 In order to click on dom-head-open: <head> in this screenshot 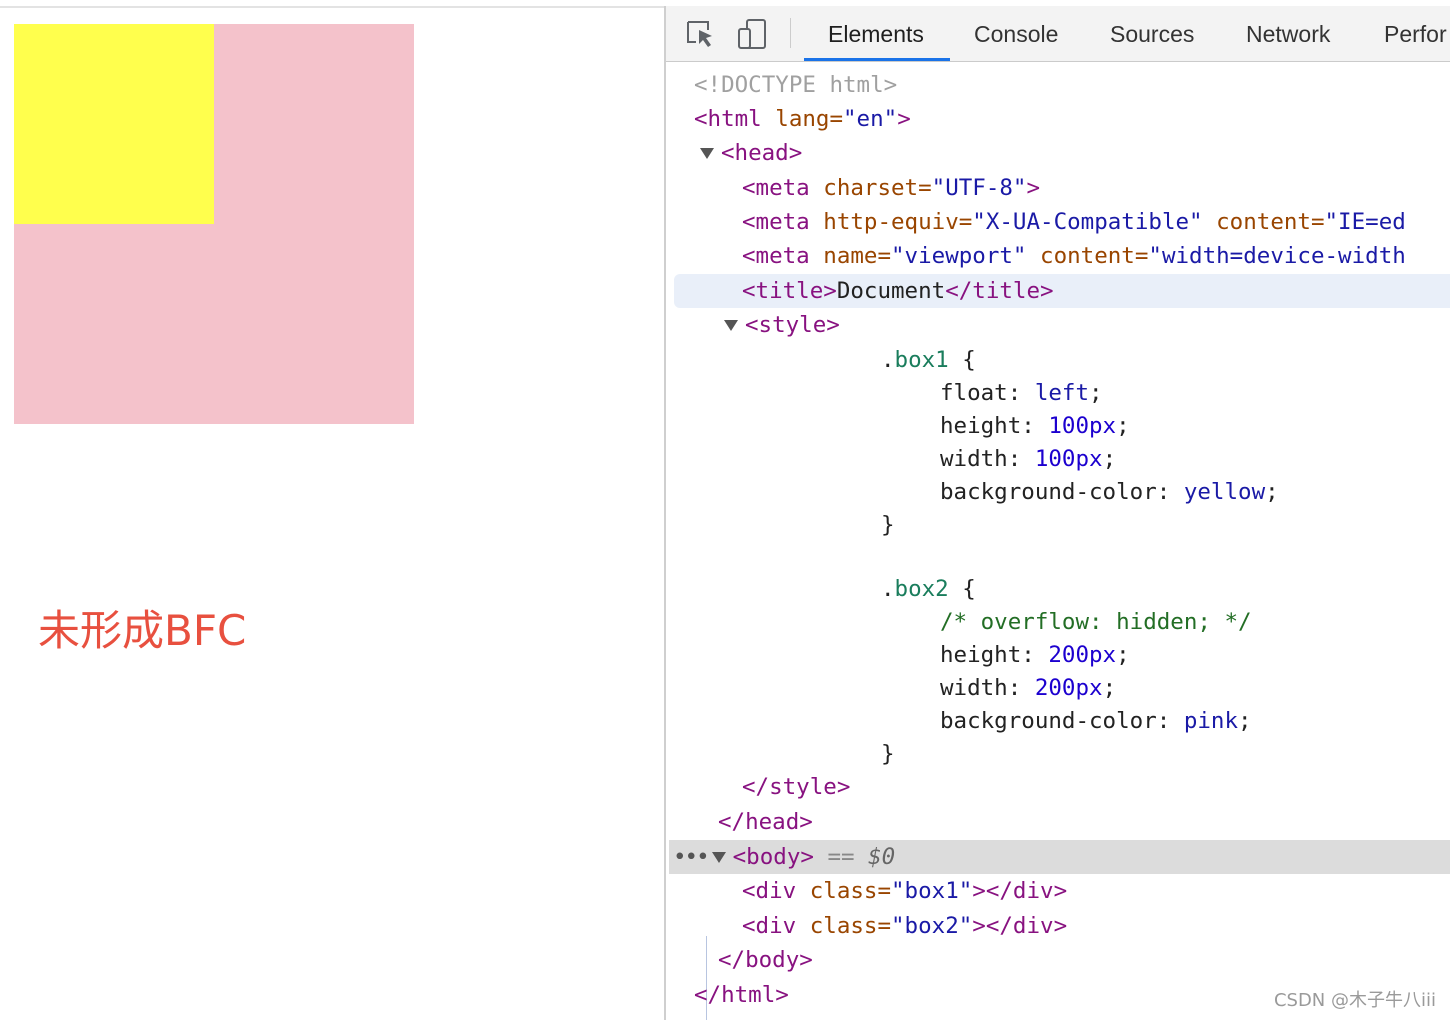, I will do `click(1058, 153)`.